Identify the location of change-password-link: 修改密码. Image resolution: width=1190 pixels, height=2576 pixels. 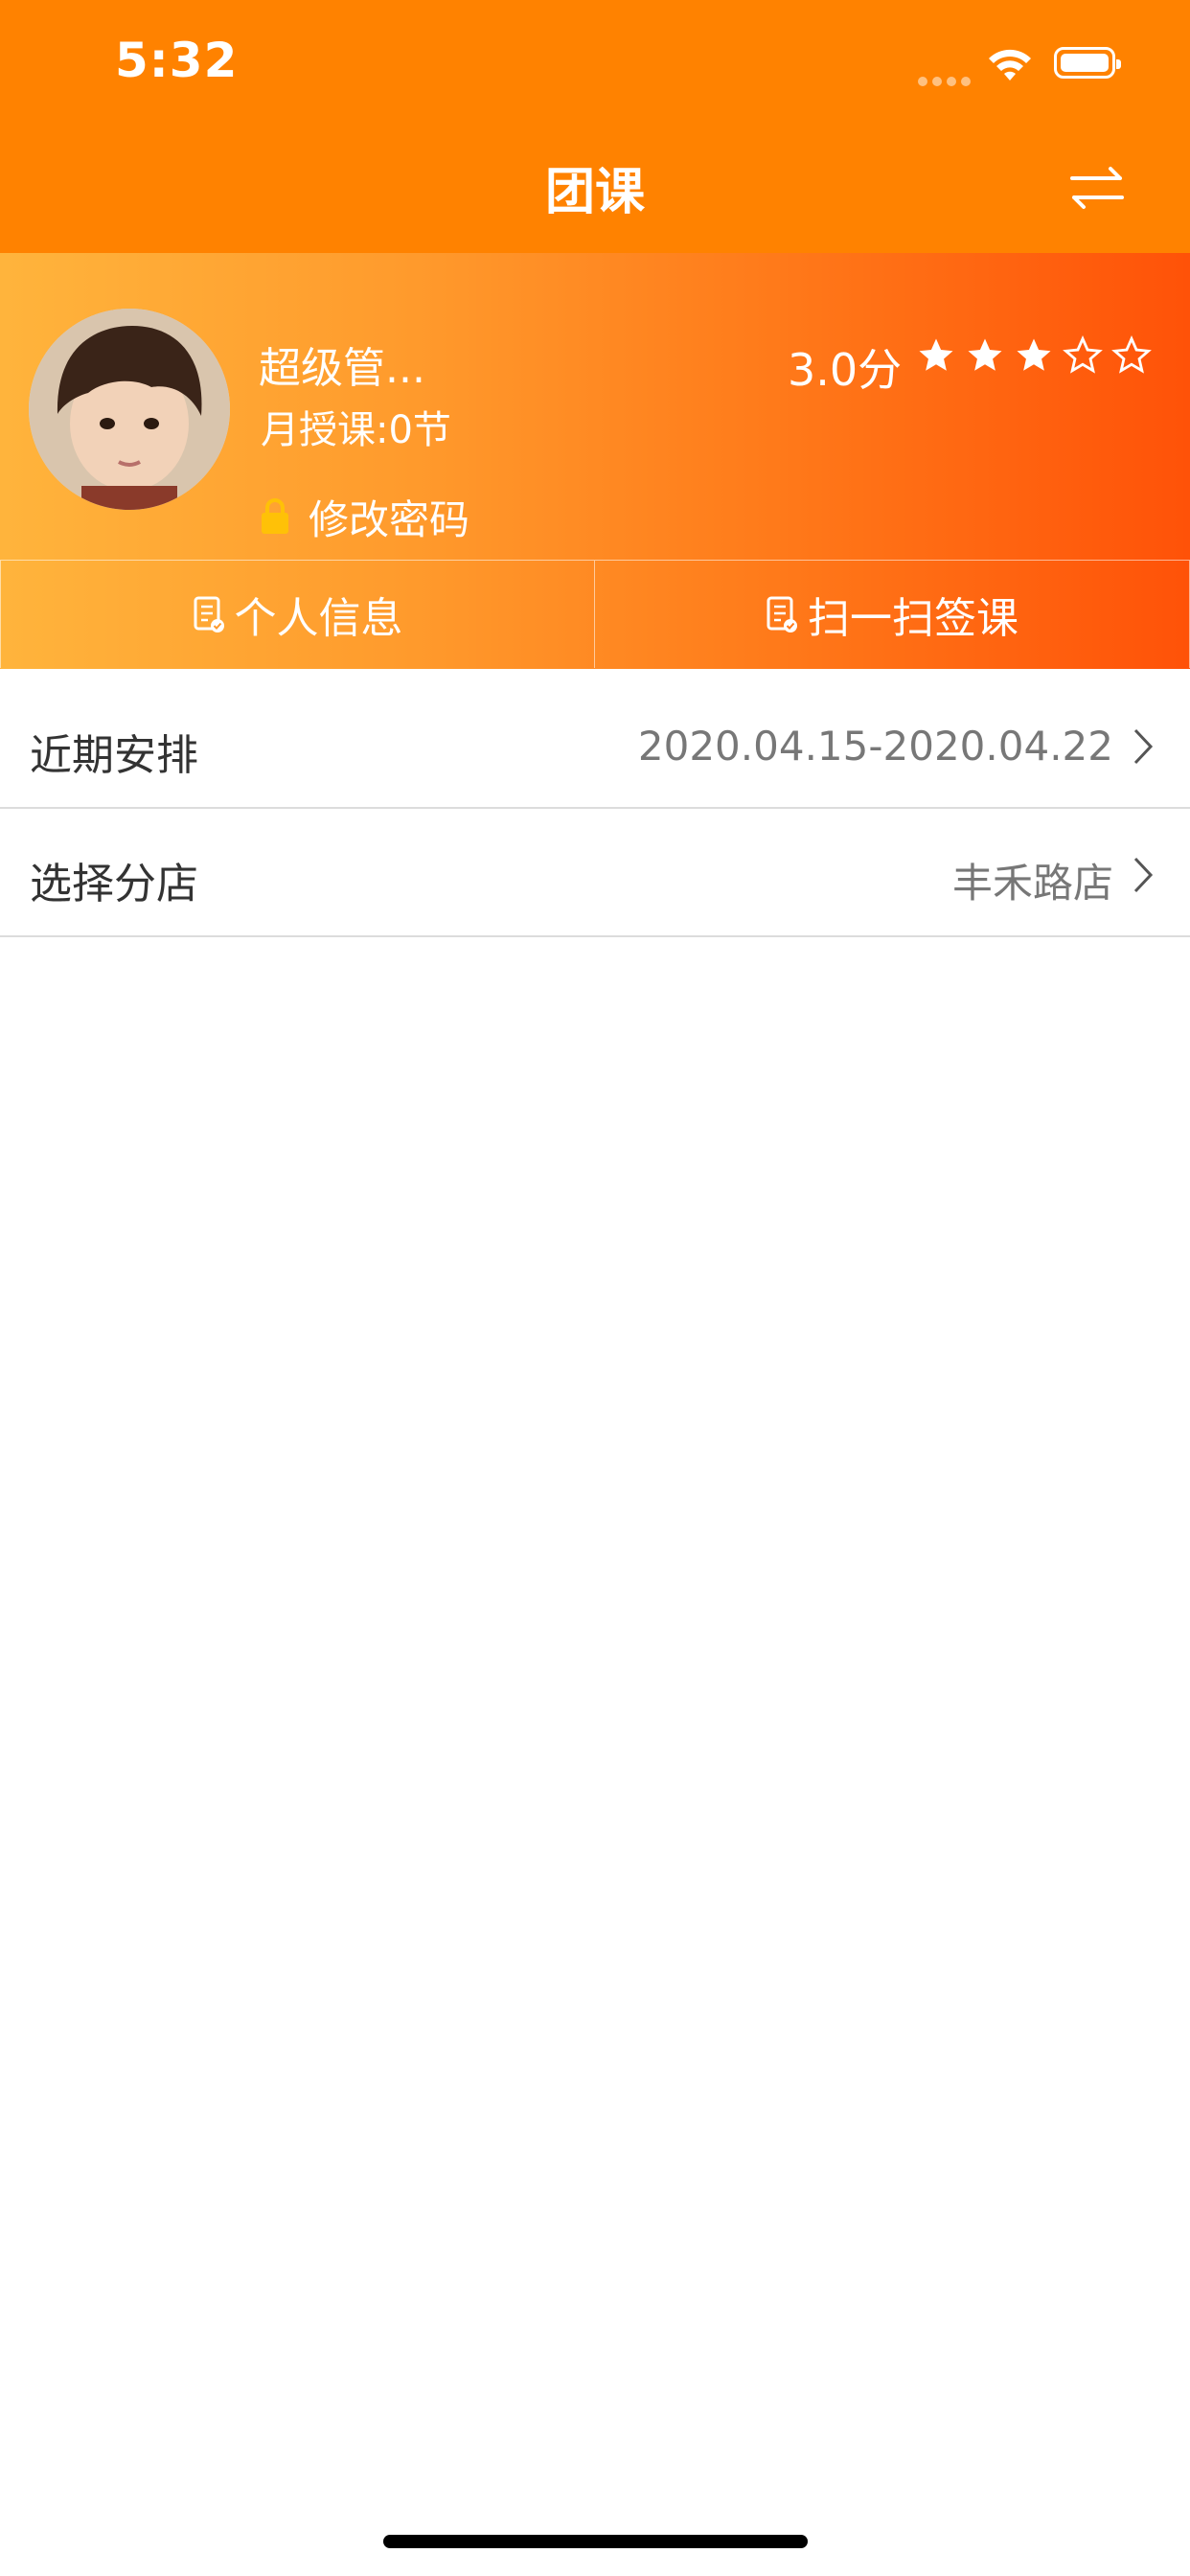
(389, 517).